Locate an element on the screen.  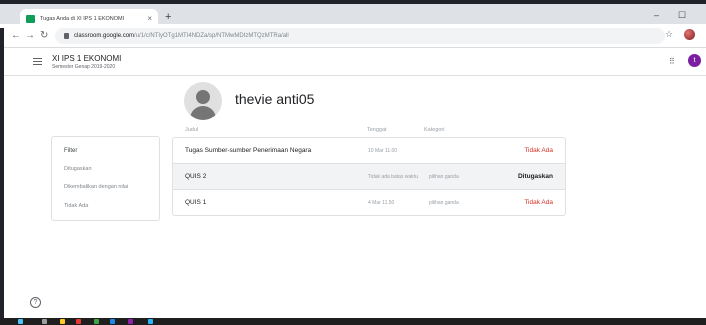
filter-title: Filter is located at coordinates (71, 151).